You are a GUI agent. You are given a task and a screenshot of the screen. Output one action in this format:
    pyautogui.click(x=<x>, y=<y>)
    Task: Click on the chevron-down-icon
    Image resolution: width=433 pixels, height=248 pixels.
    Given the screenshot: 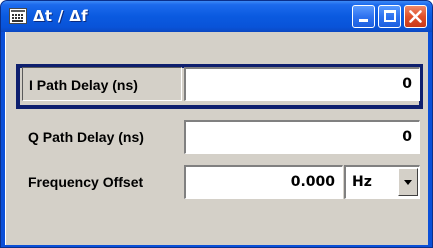 What is the action you would take?
    pyautogui.click(x=408, y=182)
    